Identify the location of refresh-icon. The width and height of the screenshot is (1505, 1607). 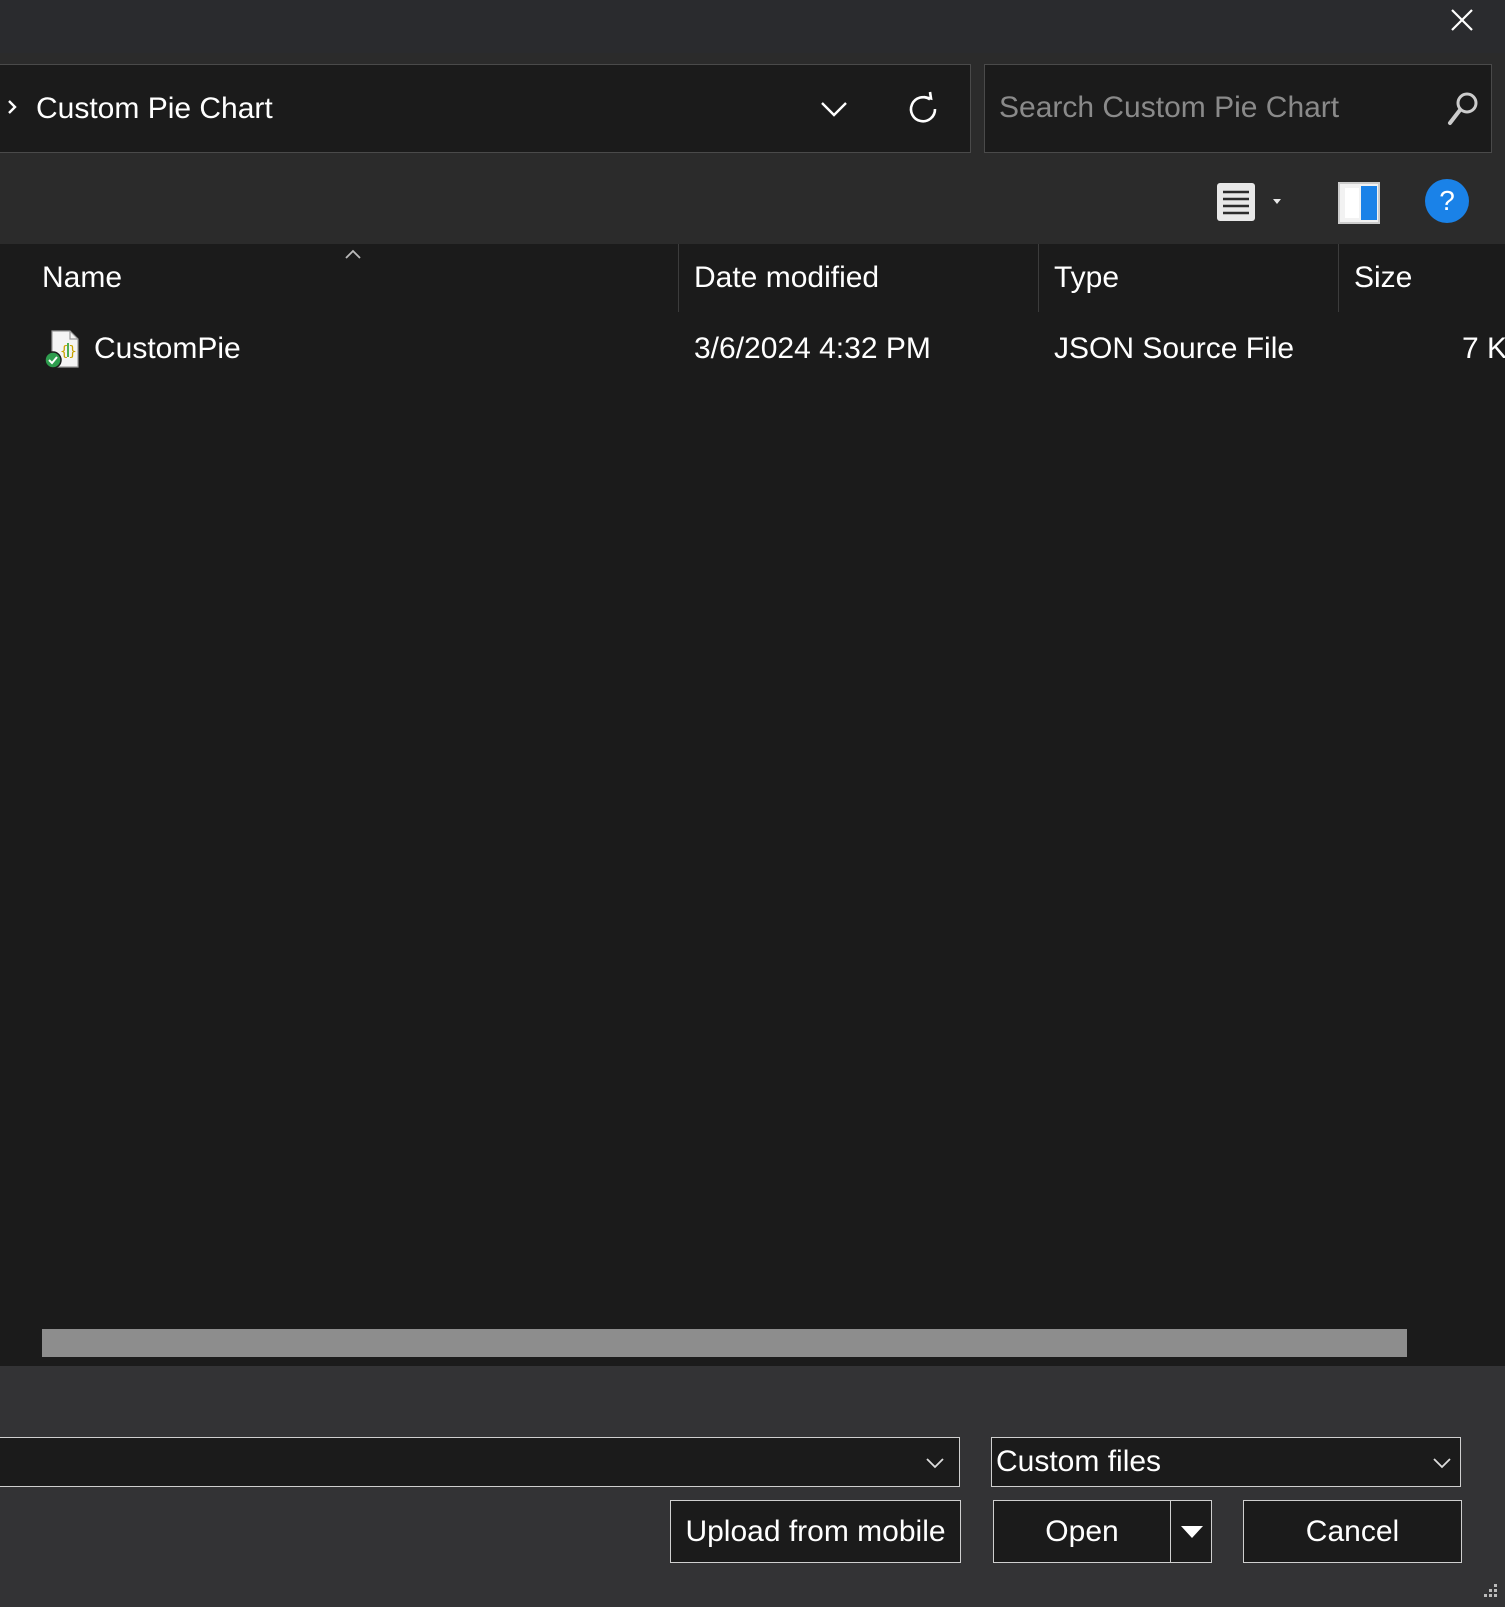
(923, 107).